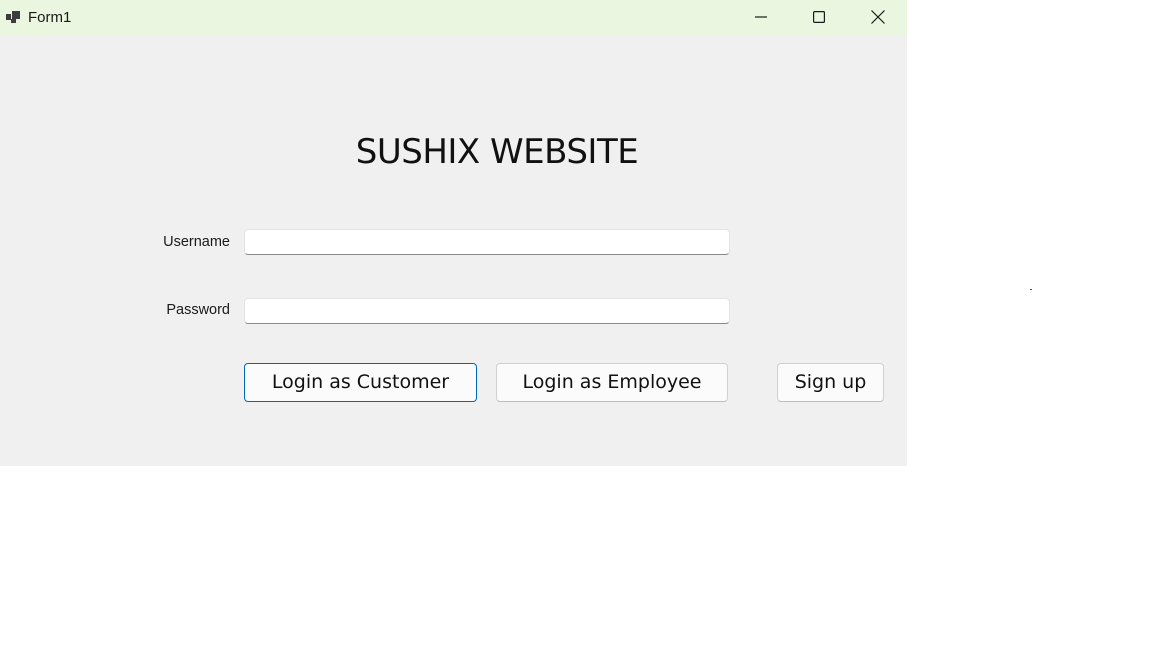 The width and height of the screenshot is (1152, 648). Describe the element at coordinates (612, 382) in the screenshot. I see `login-as-employee-button: Login as Employee` at that location.